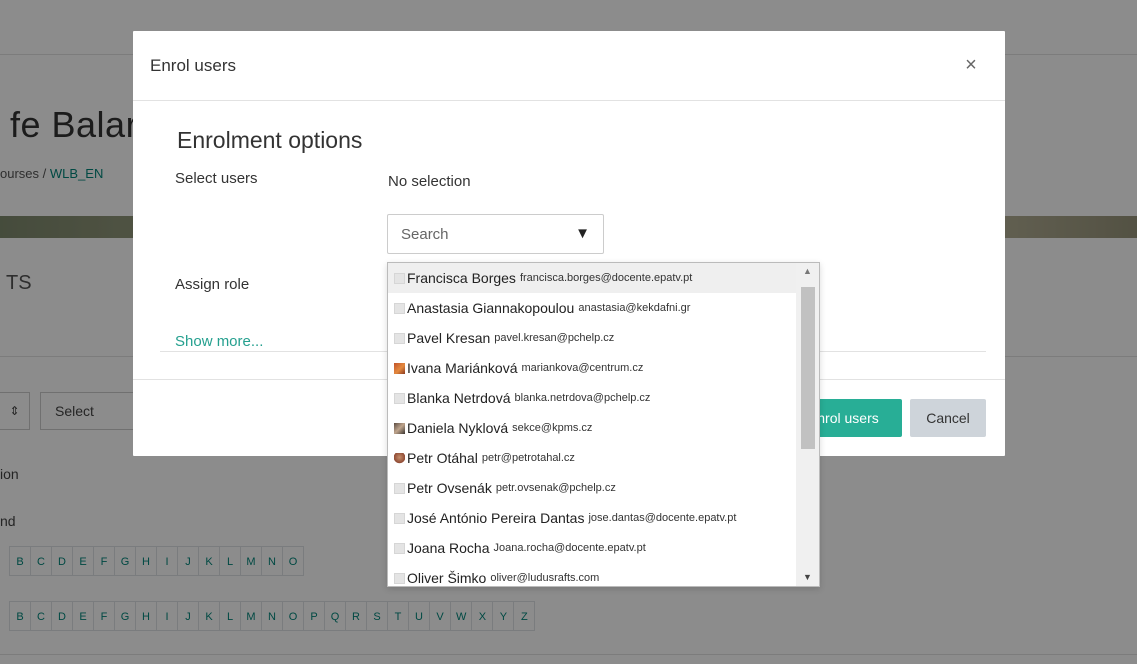  I want to click on assign-role-label: Assign role, so click(212, 284).